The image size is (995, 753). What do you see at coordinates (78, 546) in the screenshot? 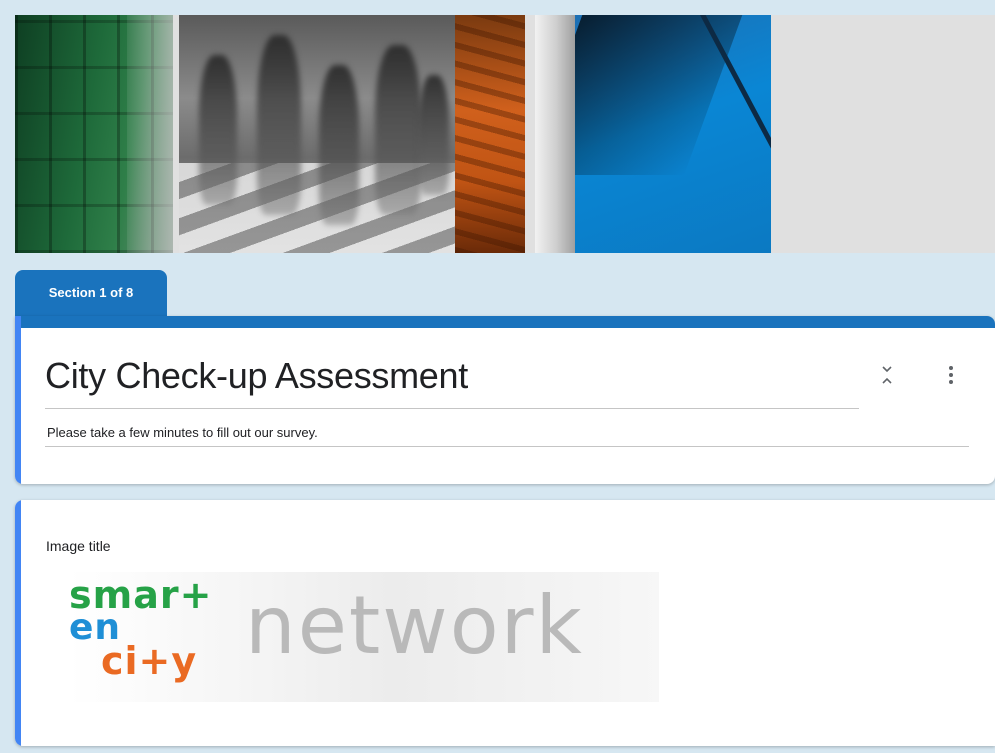
I see `image-title-label: Image title` at bounding box center [78, 546].